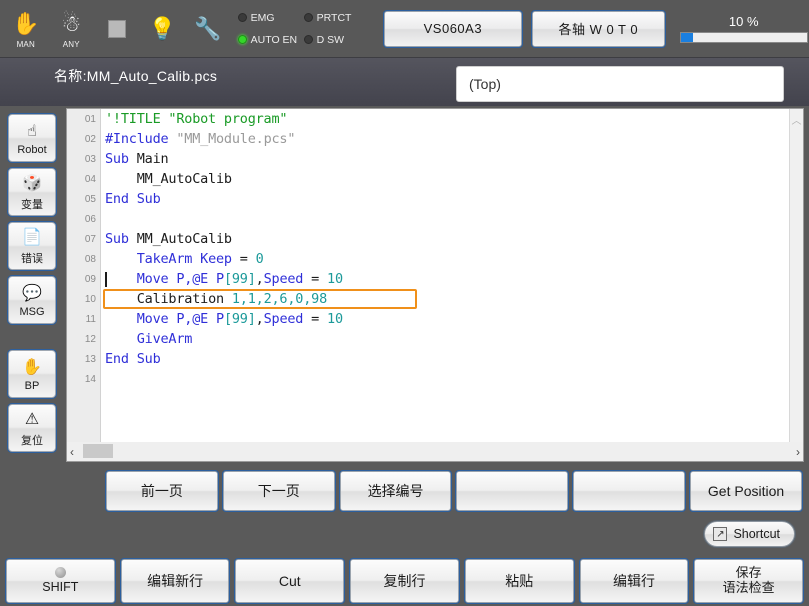 Image resolution: width=809 pixels, height=606 pixels. Describe the element at coordinates (162, 491) in the screenshot. I see `prev-page-button: 前一页` at that location.